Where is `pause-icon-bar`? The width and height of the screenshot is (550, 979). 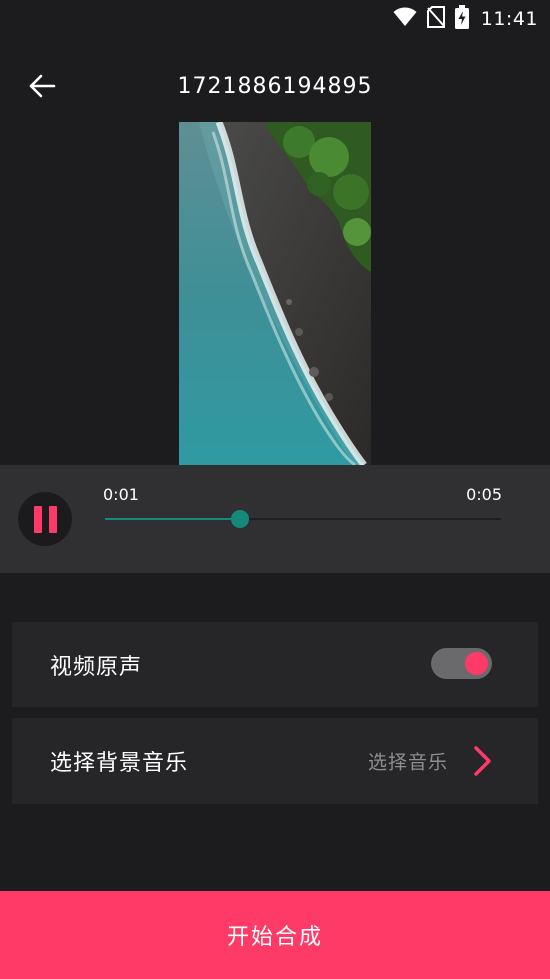
pause-icon-bar is located at coordinates (52, 519).